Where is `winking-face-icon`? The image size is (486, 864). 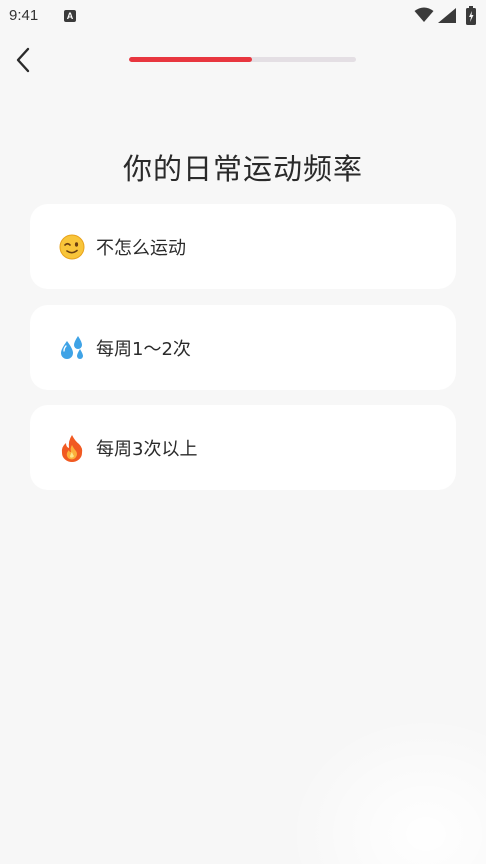
winking-face-icon is located at coordinates (72, 247).